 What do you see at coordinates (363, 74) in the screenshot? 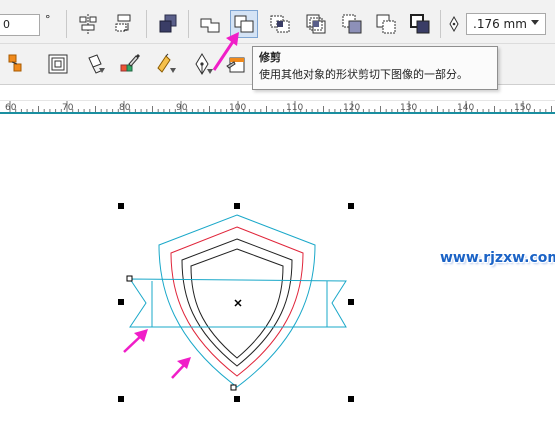
I see `tooltip-body: 使用其他对象的形状剪切下图像的一部分。` at bounding box center [363, 74].